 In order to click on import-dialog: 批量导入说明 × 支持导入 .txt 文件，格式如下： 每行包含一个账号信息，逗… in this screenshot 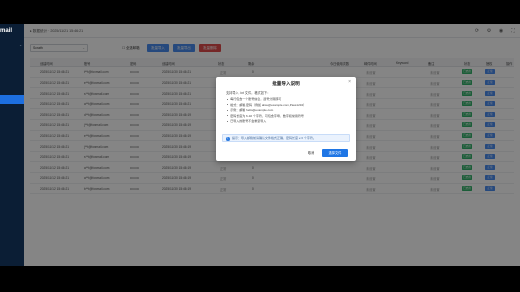, I will do `click(286, 119)`.